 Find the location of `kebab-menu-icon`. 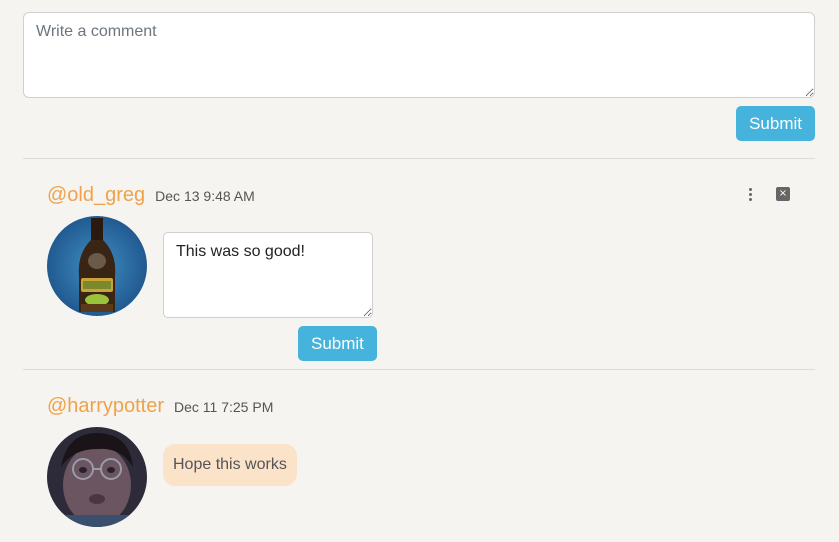

kebab-menu-icon is located at coordinates (750, 194).